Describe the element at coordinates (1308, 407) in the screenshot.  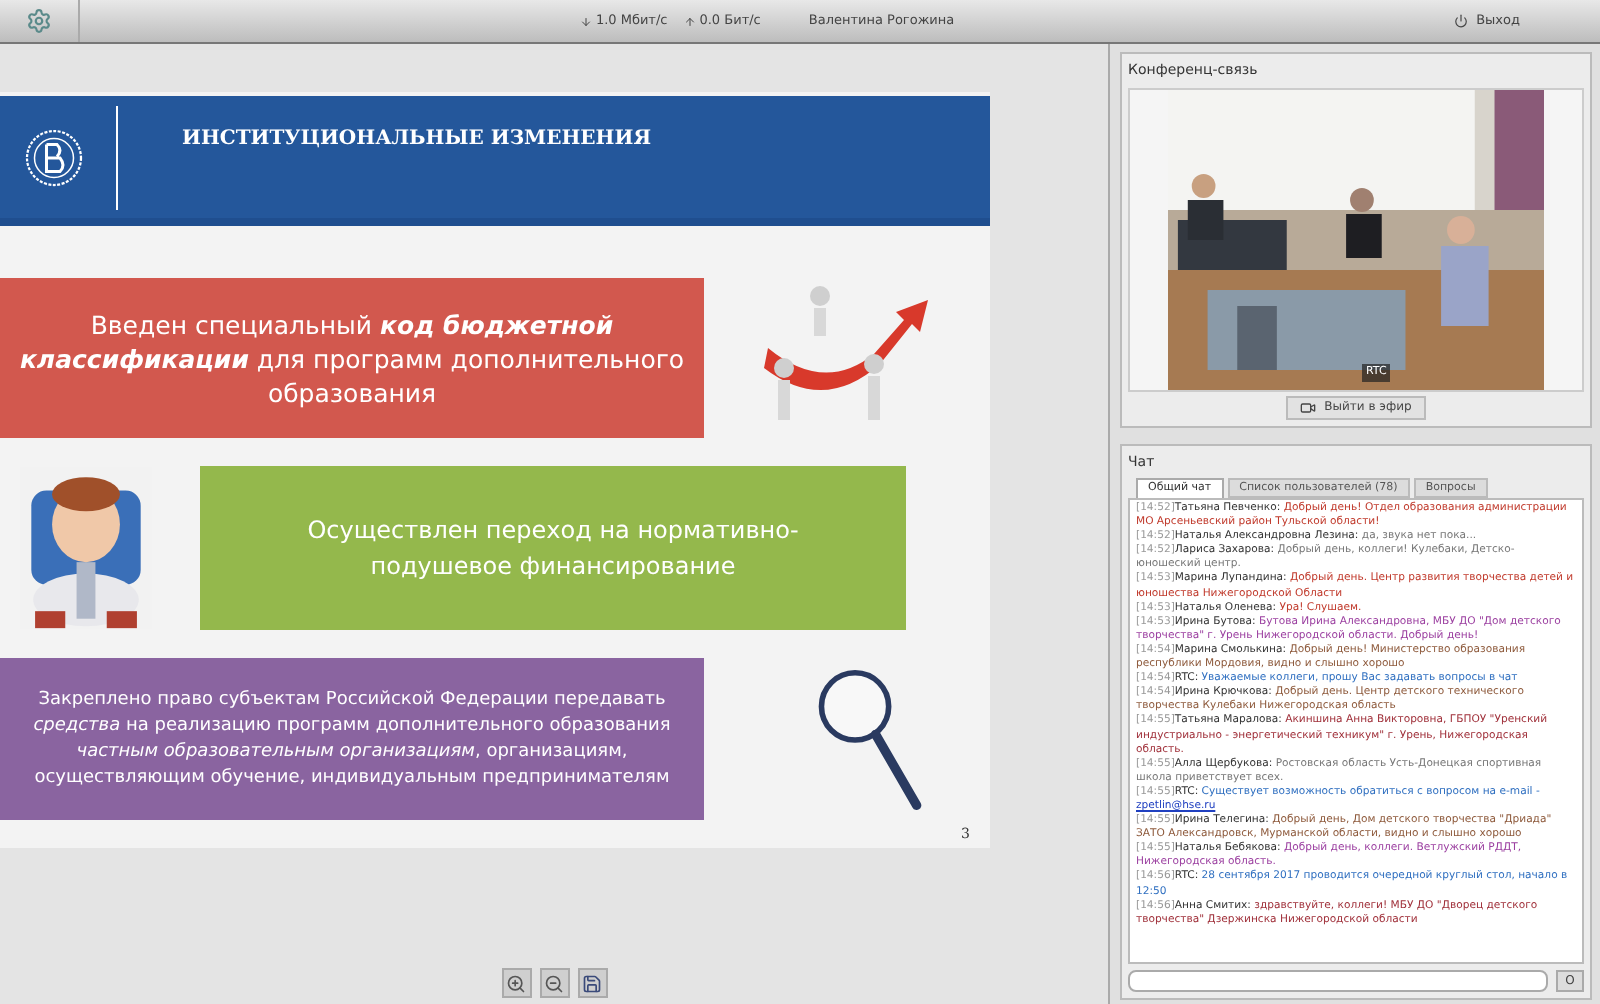
I see `camera-icon` at that location.